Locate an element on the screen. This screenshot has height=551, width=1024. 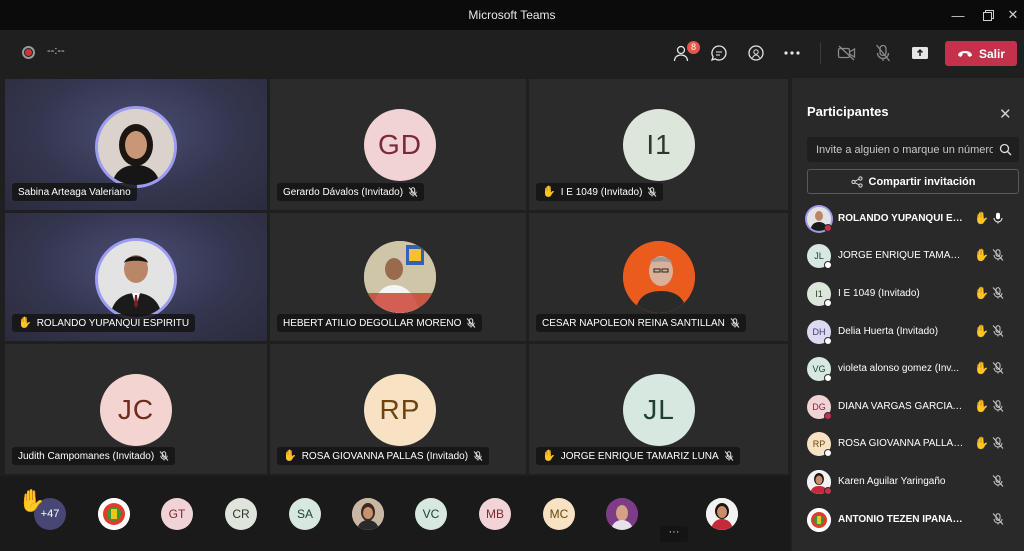
participant-row: ROLANDO YUPANQUI ES... ✋ is located at coordinates (908, 219).